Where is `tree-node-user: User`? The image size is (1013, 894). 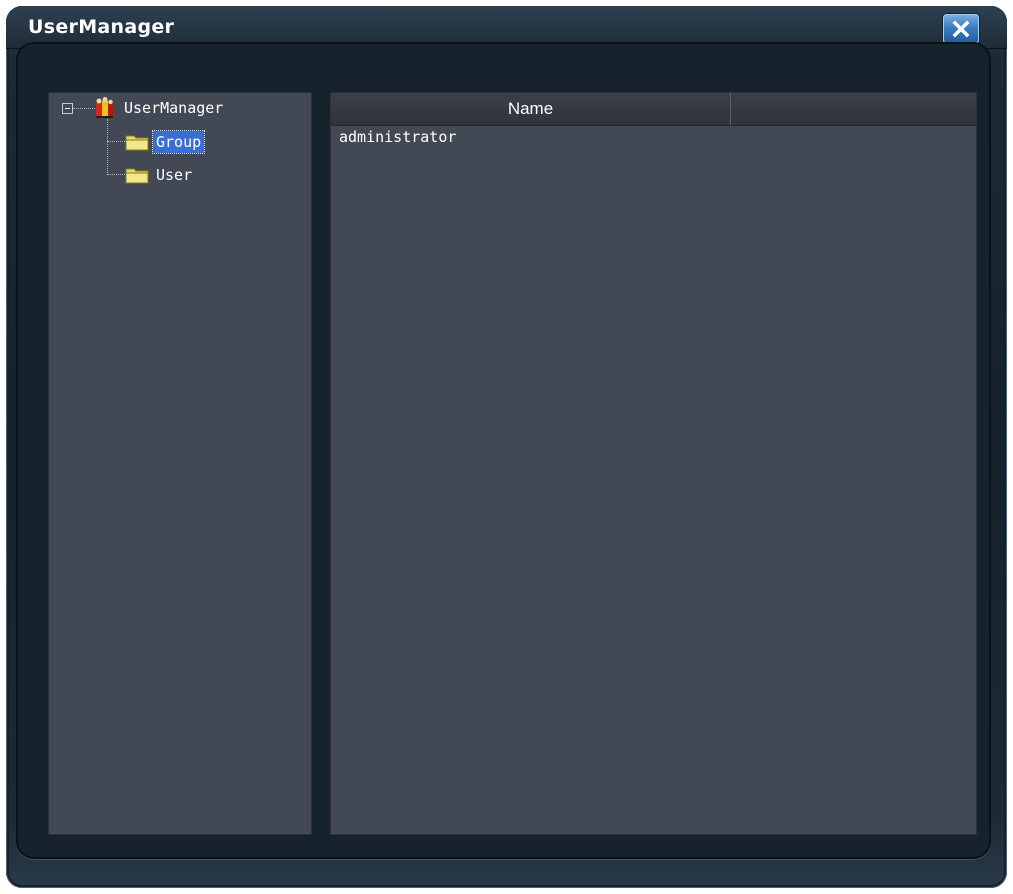 tree-node-user: User is located at coordinates (160, 175).